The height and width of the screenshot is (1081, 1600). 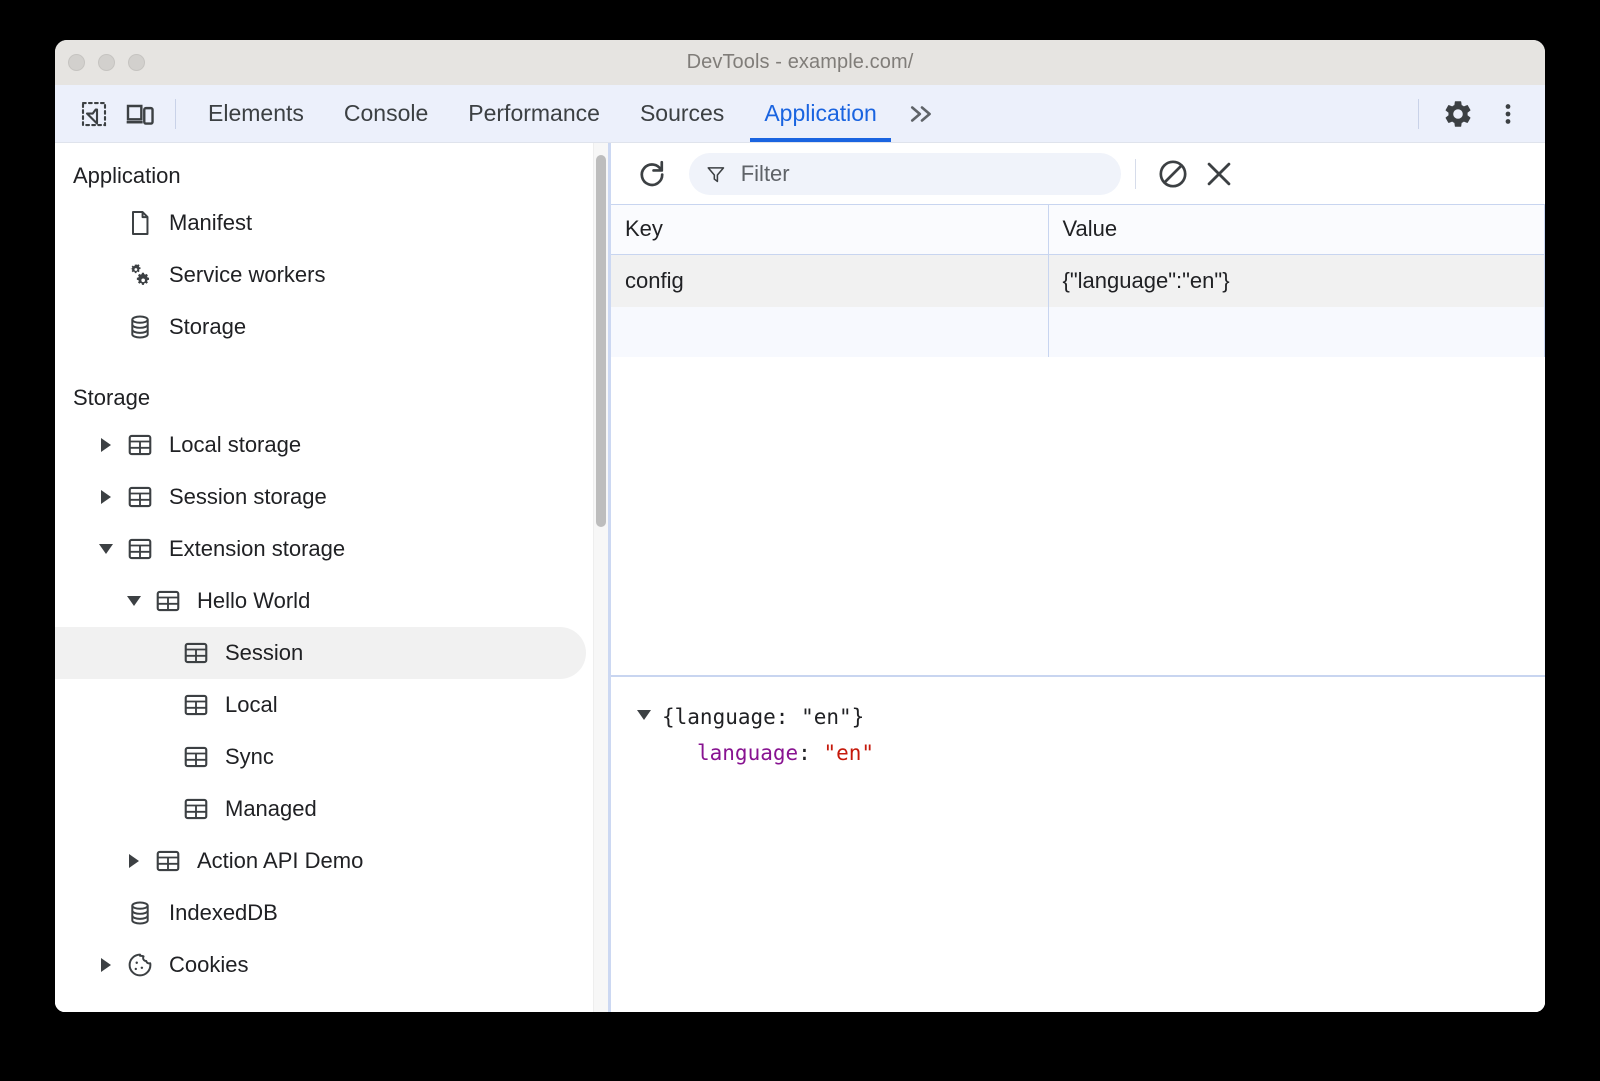 What do you see at coordinates (208, 326) in the screenshot?
I see `sidebar-item-label: Storage` at bounding box center [208, 326].